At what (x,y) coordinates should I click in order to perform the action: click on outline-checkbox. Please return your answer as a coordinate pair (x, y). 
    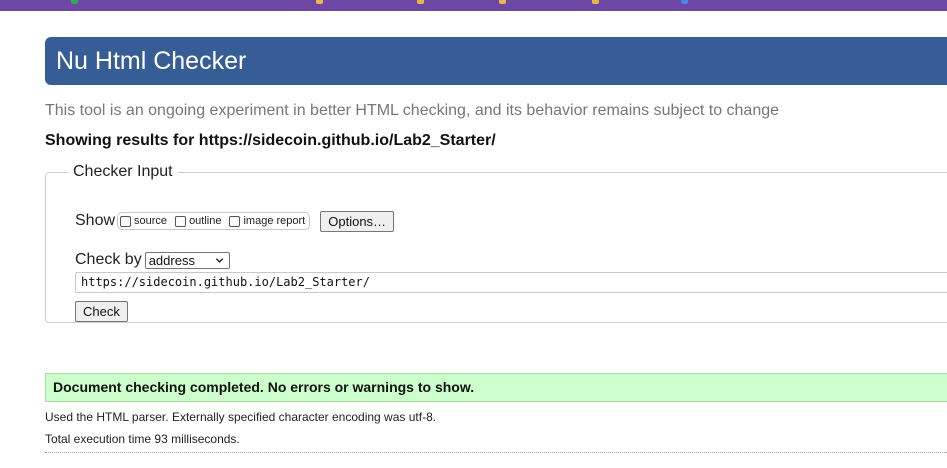
    Looking at the image, I should click on (181, 221).